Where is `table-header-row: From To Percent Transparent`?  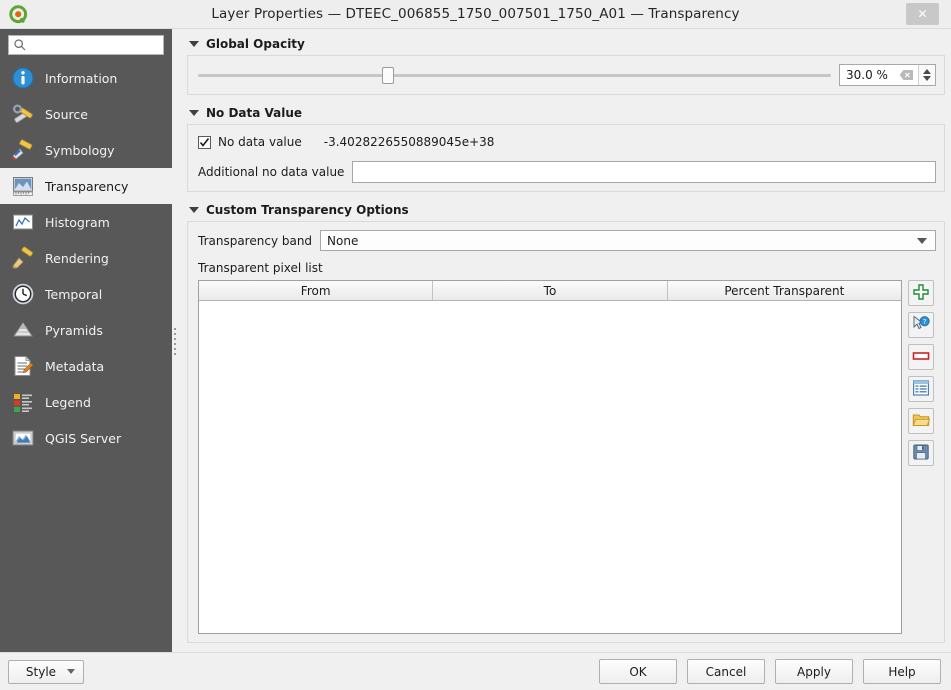 table-header-row: From To Percent Transparent is located at coordinates (550, 291).